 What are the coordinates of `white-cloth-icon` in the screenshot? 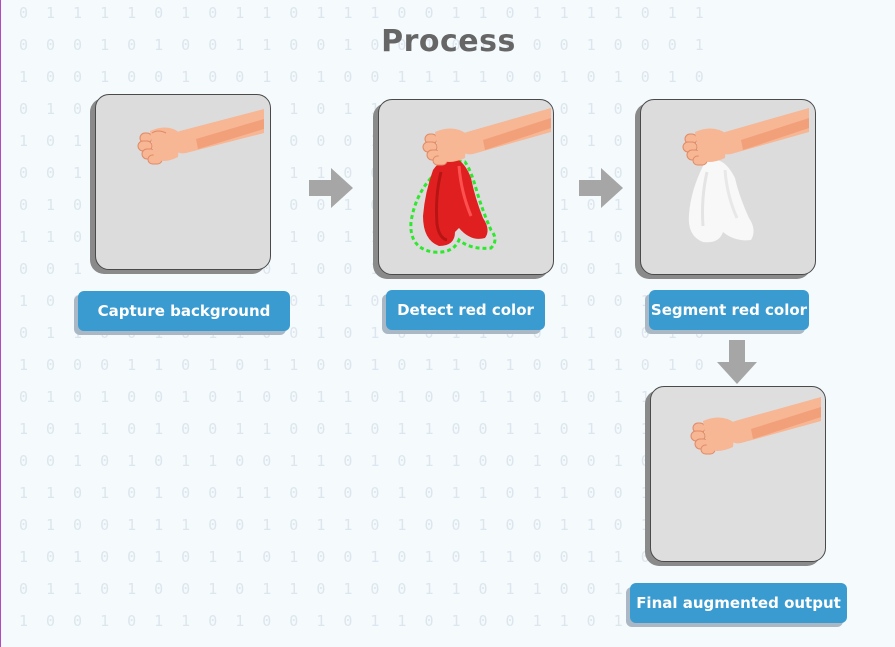 It's located at (721, 201).